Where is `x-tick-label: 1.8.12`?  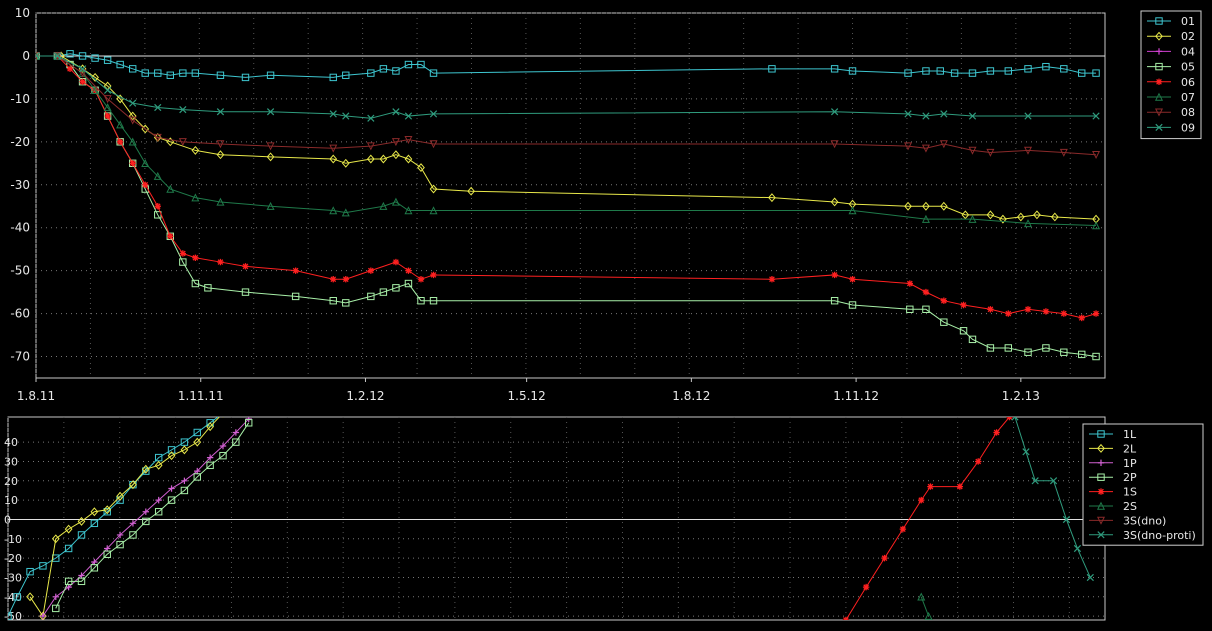
x-tick-label: 1.8.12 is located at coordinates (691, 396).